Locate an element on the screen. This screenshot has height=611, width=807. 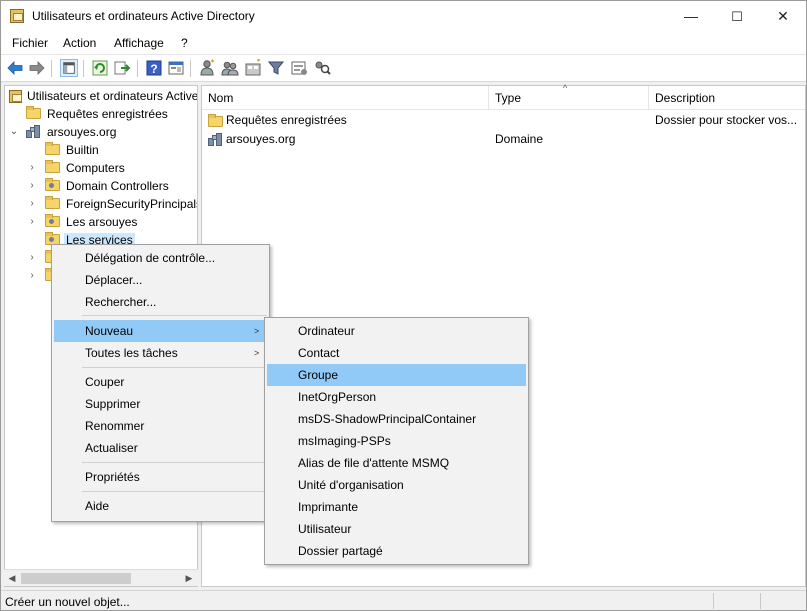
show-hide-tree-icon is located at coordinates (69, 68).